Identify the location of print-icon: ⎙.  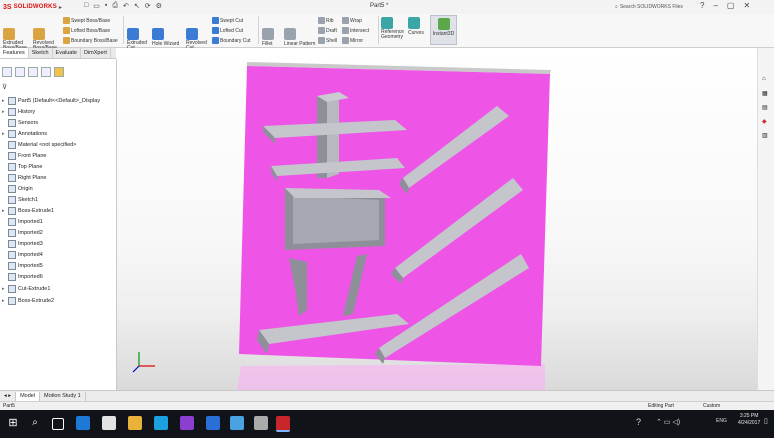
(115, 6).